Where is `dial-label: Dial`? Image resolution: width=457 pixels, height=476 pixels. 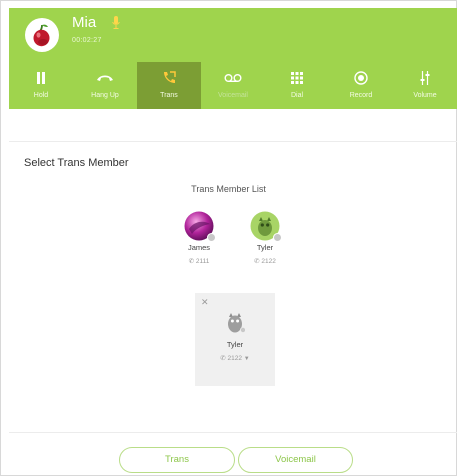 dial-label: Dial is located at coordinates (297, 95).